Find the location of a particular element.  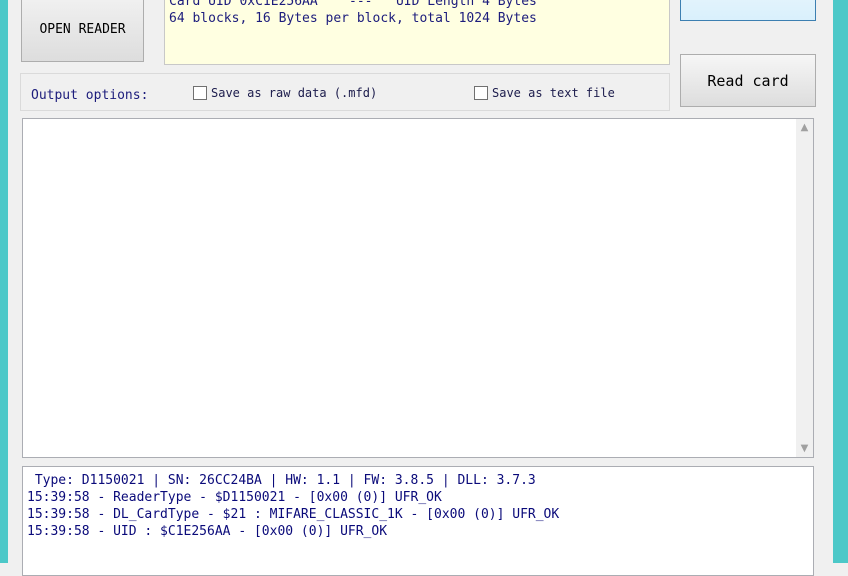

window-border-right is located at coordinates (840, 281).